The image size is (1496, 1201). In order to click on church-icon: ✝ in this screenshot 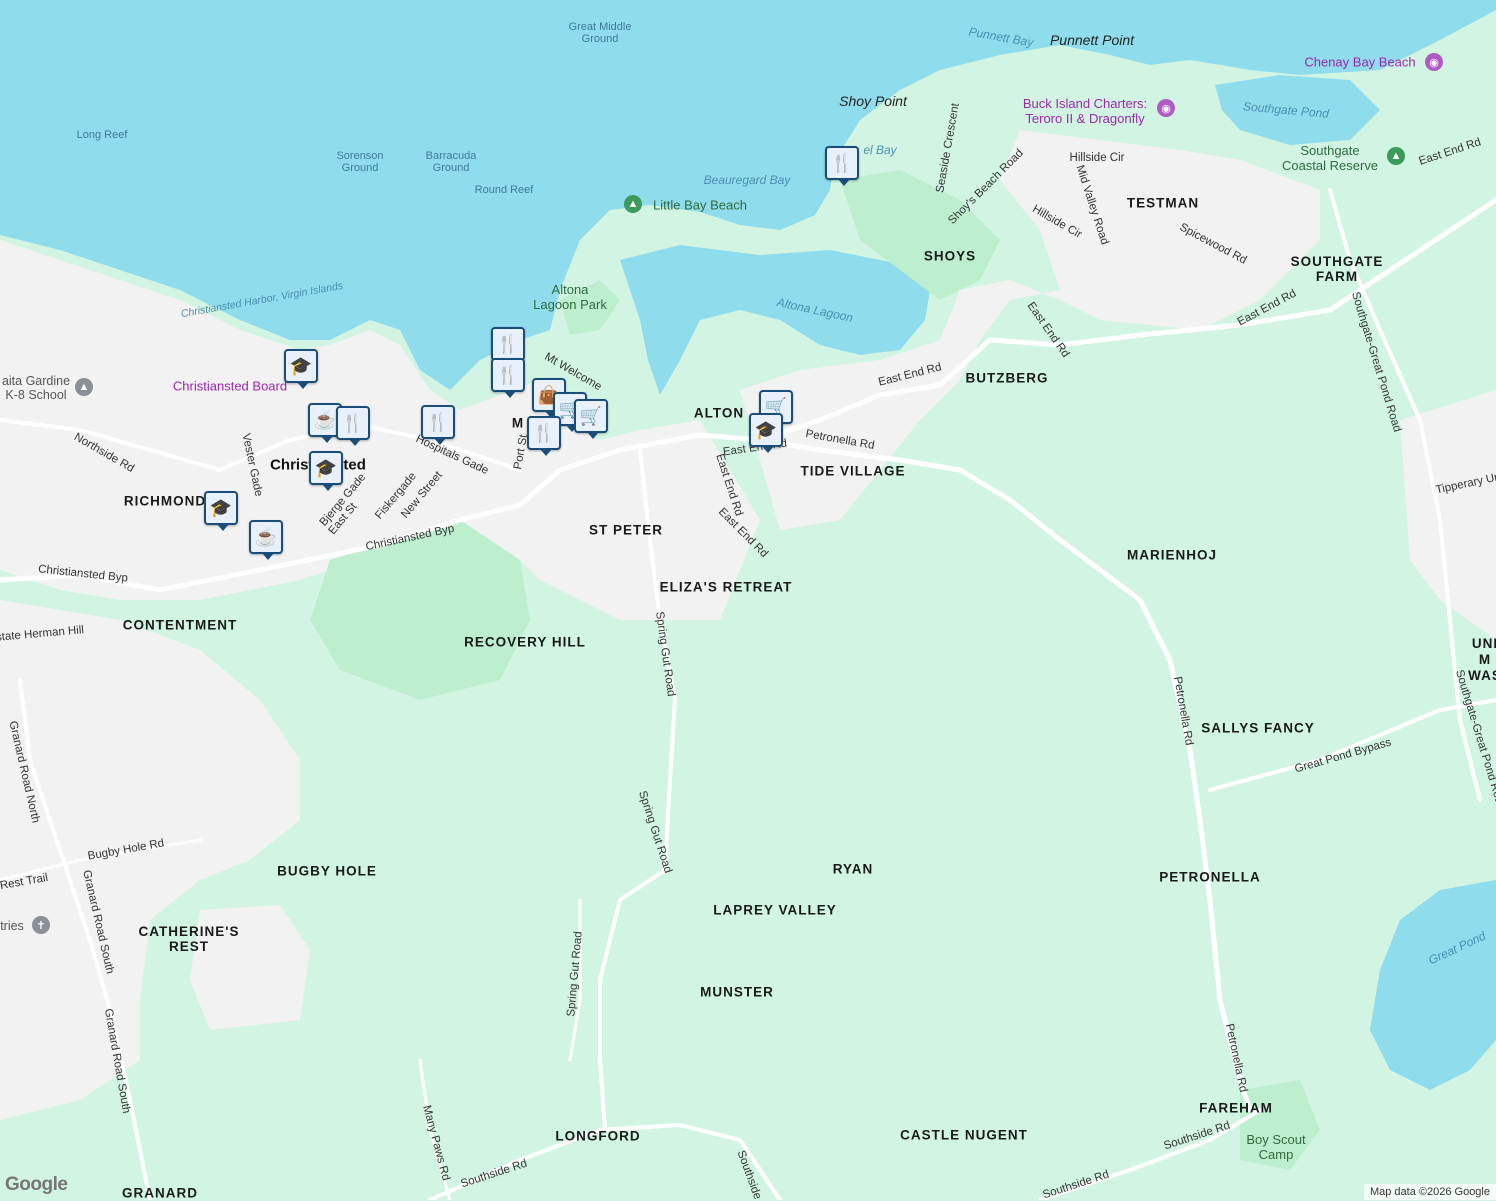, I will do `click(41, 925)`.